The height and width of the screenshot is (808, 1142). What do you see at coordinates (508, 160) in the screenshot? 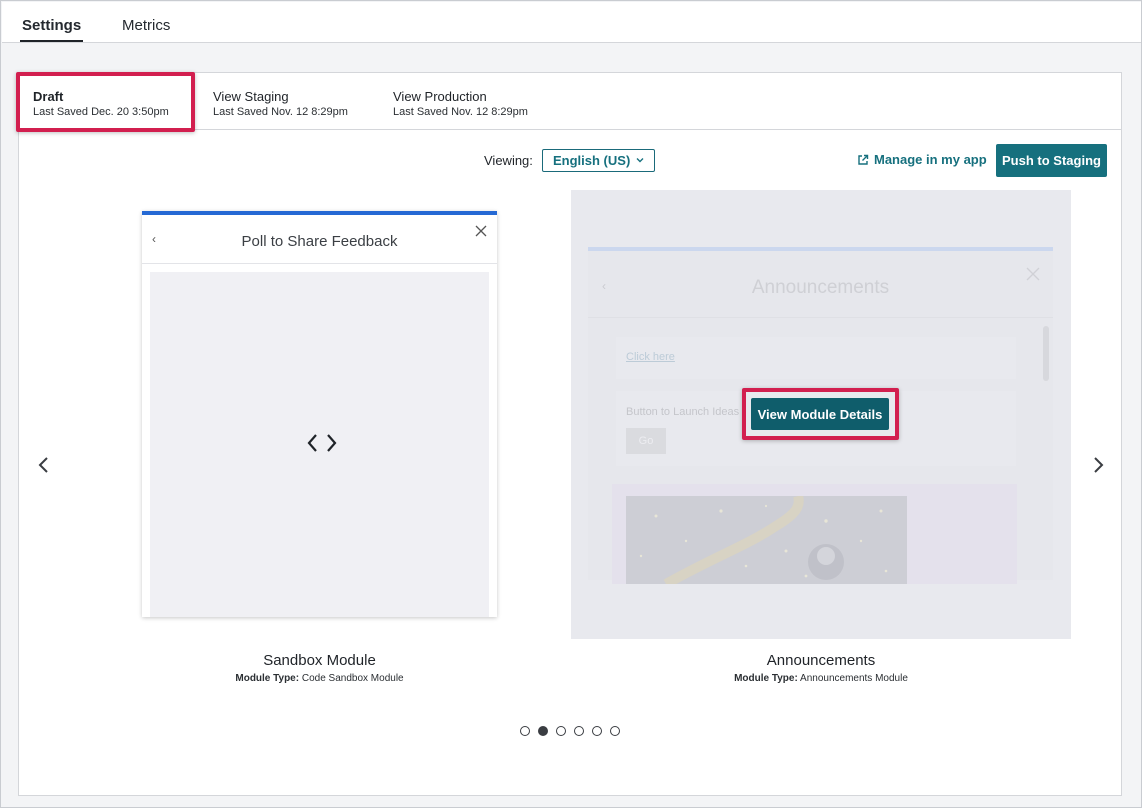
I see `viewing-label: Viewing:` at bounding box center [508, 160].